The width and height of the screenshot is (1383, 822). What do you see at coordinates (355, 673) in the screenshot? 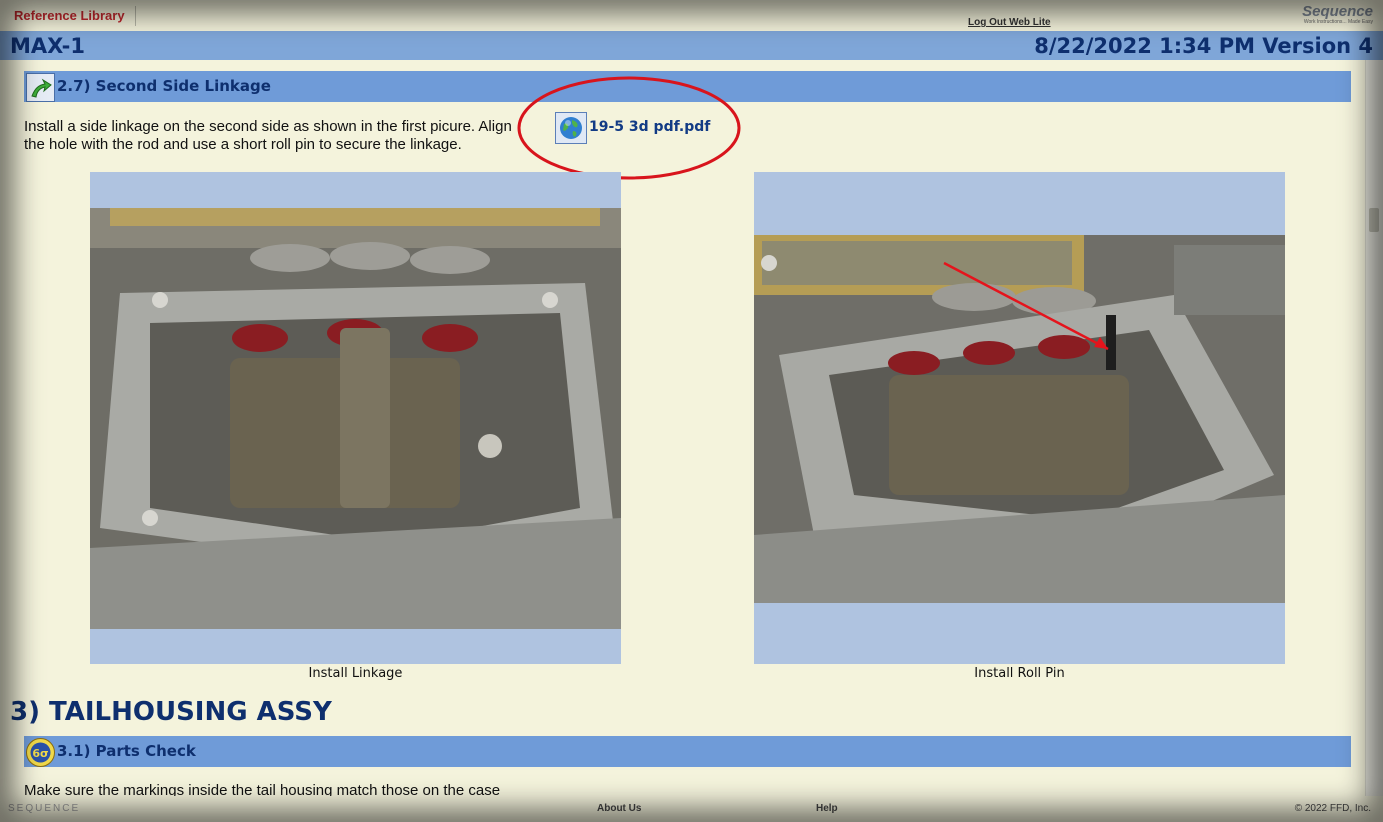
I see `caption-install-linkage: Install Linkage` at bounding box center [355, 673].